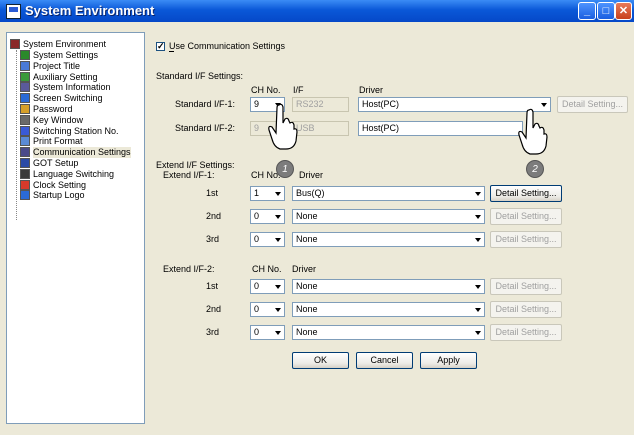 Image resolution: width=634 pixels, height=435 pixels. What do you see at coordinates (25, 76) in the screenshot?
I see `auxiliary-icon` at bounding box center [25, 76].